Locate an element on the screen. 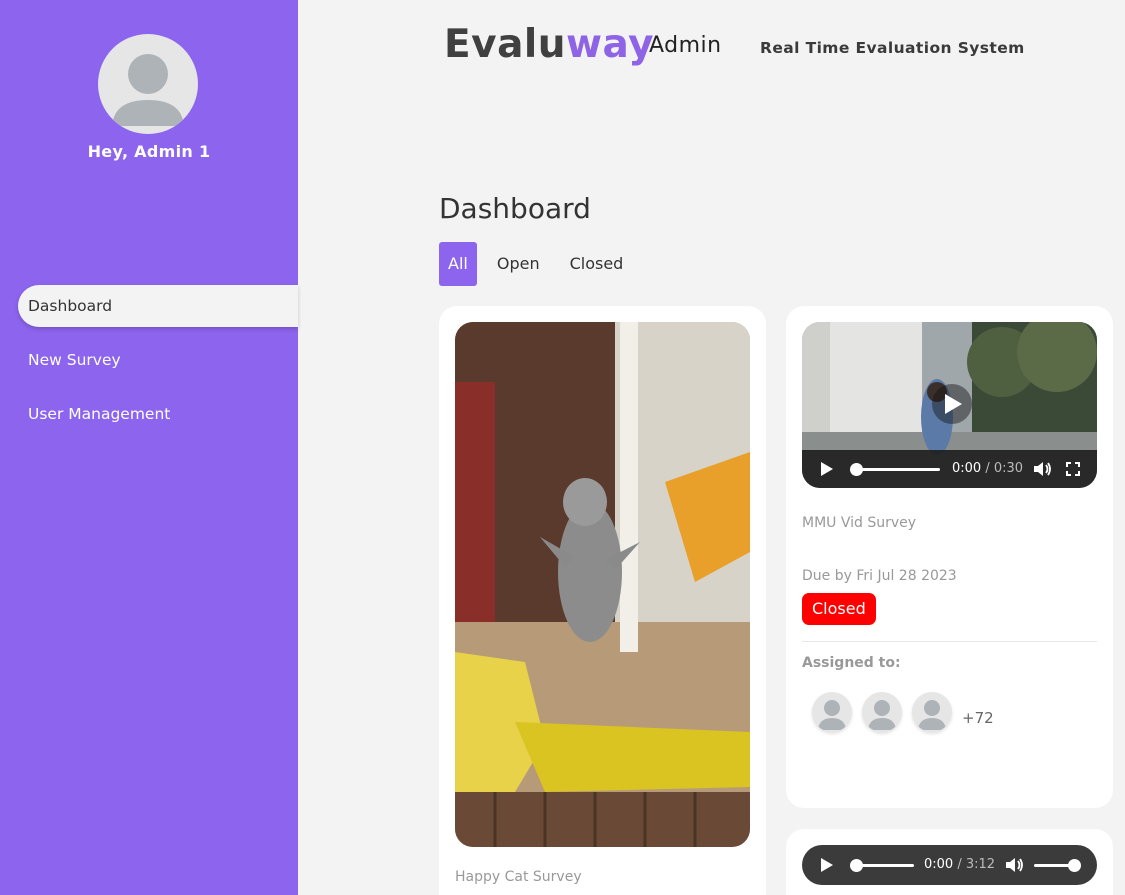 This screenshot has width=1125, height=895. filter-tabs: All Open Closed is located at coordinates (541, 264).